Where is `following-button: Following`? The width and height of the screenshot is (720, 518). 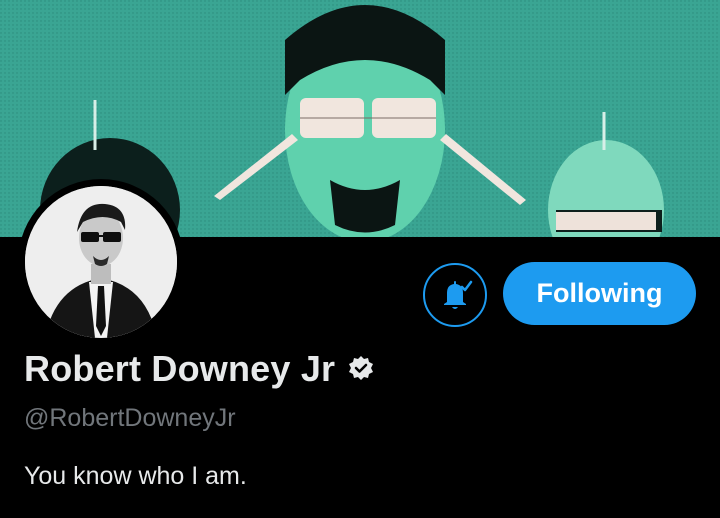
following-button: Following is located at coordinates (599, 293).